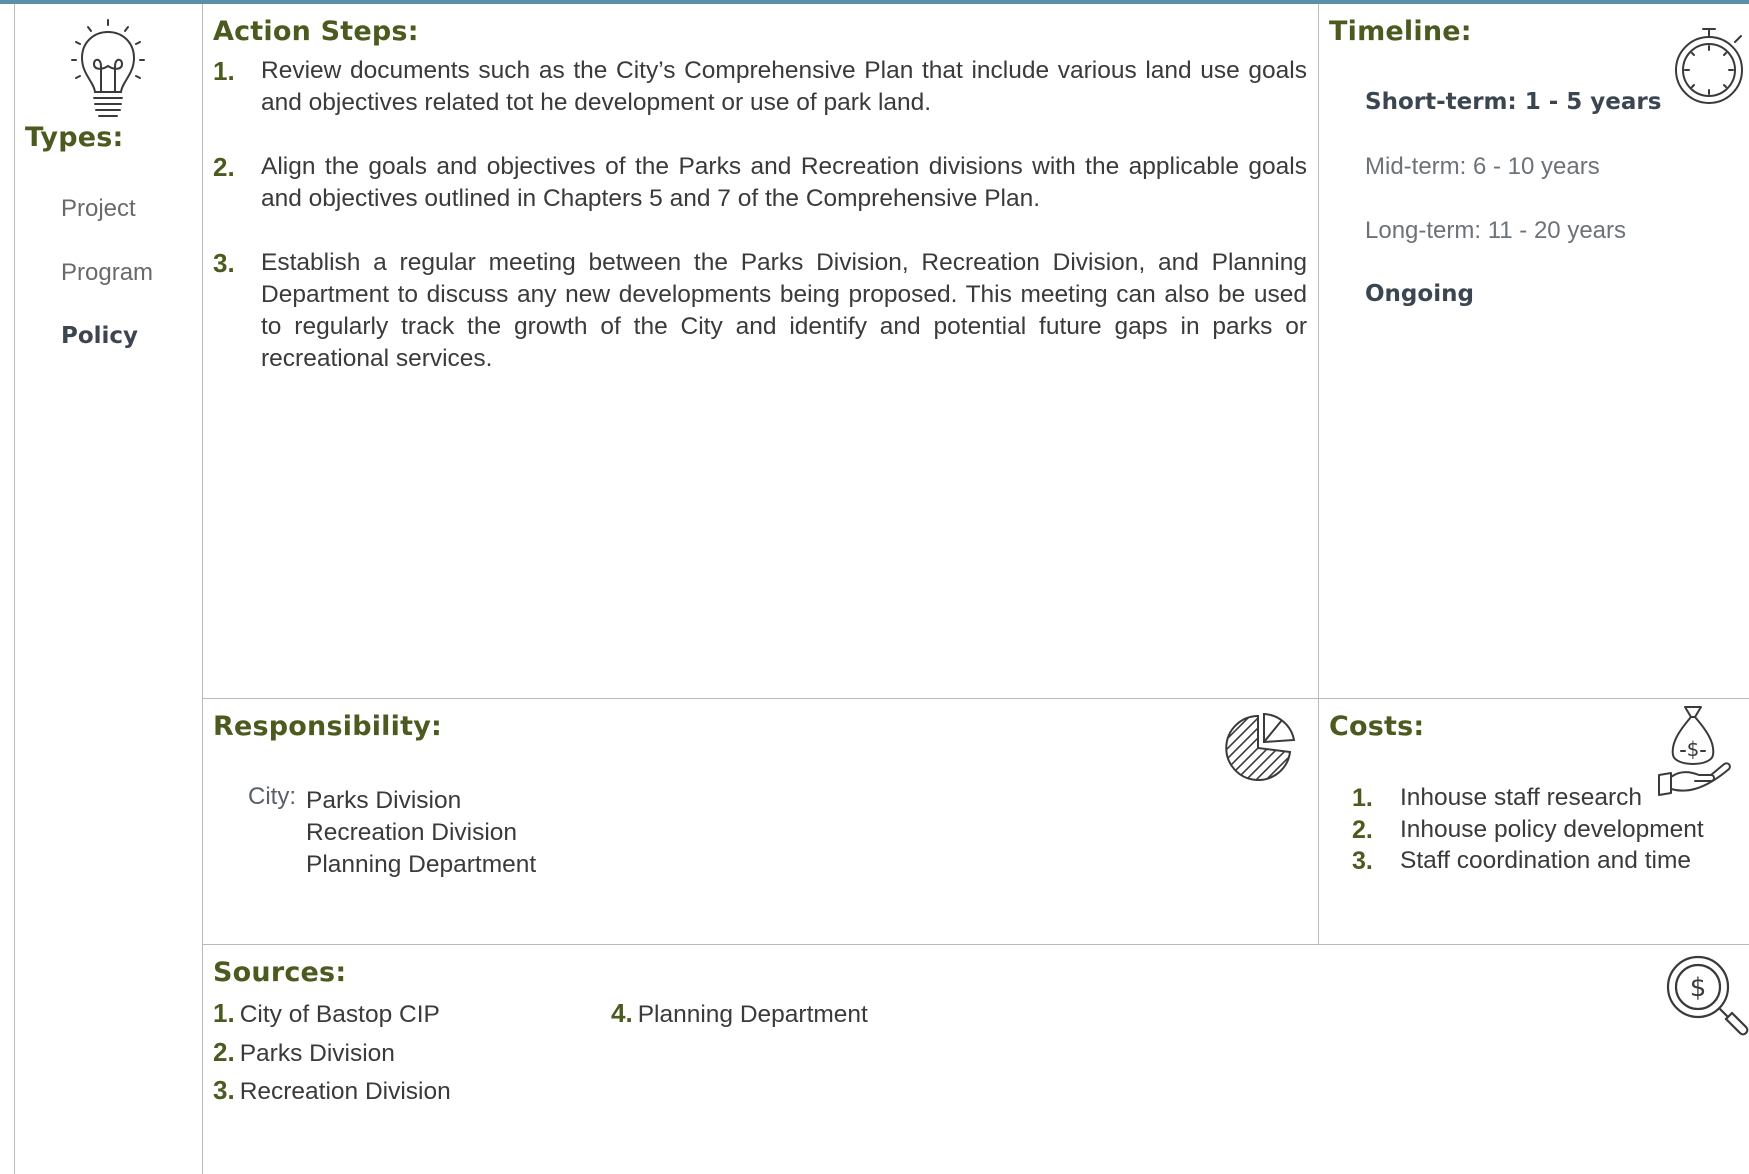 The height and width of the screenshot is (1174, 1749). Describe the element at coordinates (1400, 31) in the screenshot. I see `timeline-heading: Timeline:` at that location.